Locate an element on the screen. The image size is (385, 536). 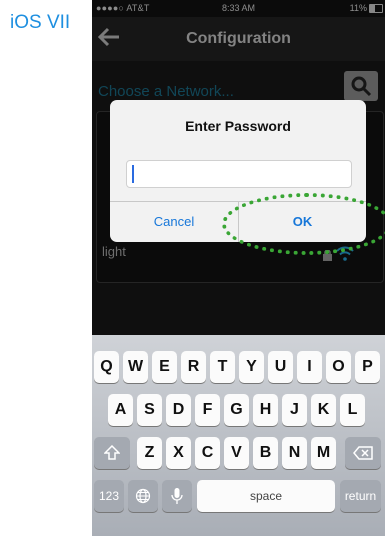
caption-ios-vii: iOS VII is located at coordinates (40, 22).